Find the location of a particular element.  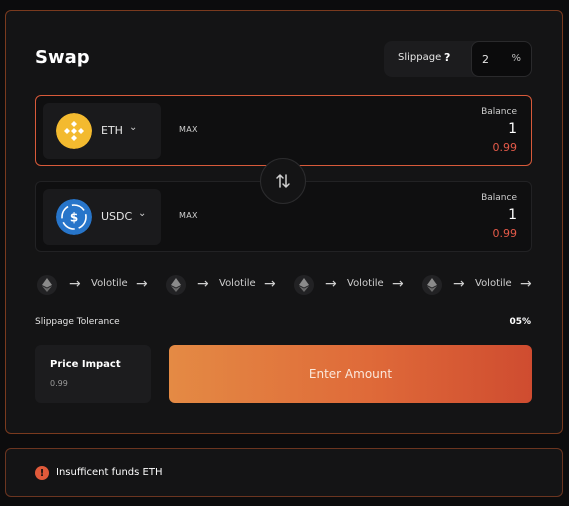

from-token-symbol: ETH is located at coordinates (112, 130).